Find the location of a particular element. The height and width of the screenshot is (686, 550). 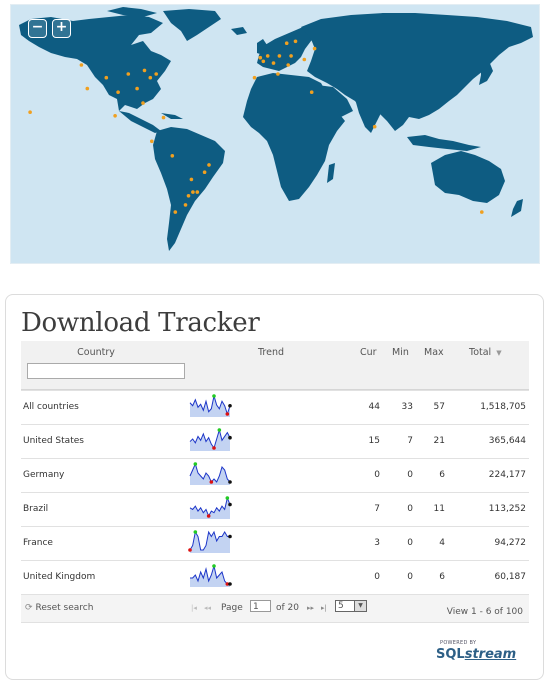

table-header: Country Trend Cur Min Max Total ▼ is located at coordinates (275, 365).